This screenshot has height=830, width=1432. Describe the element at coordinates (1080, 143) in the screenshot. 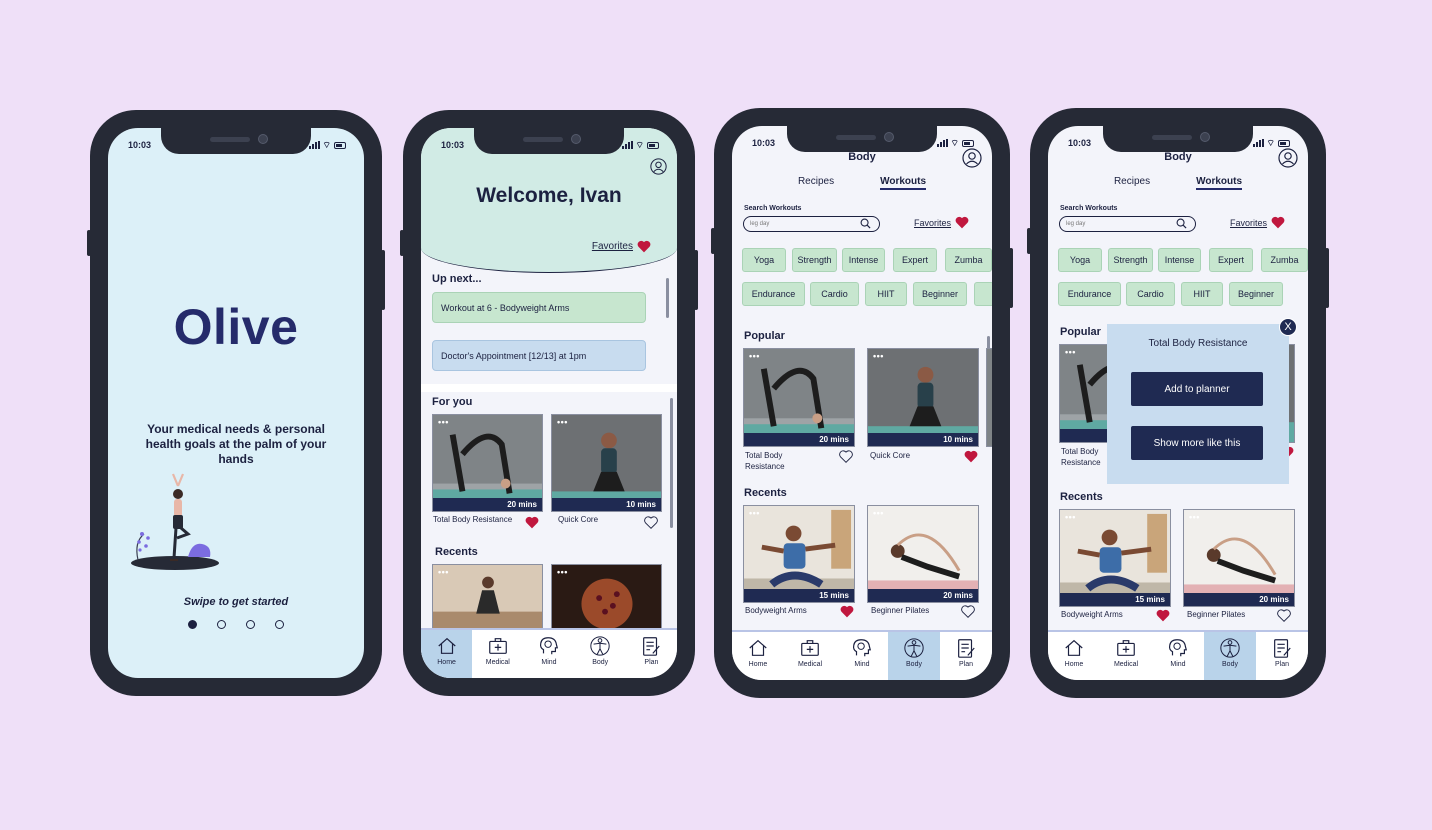

I see `status-time: 10:03` at that location.